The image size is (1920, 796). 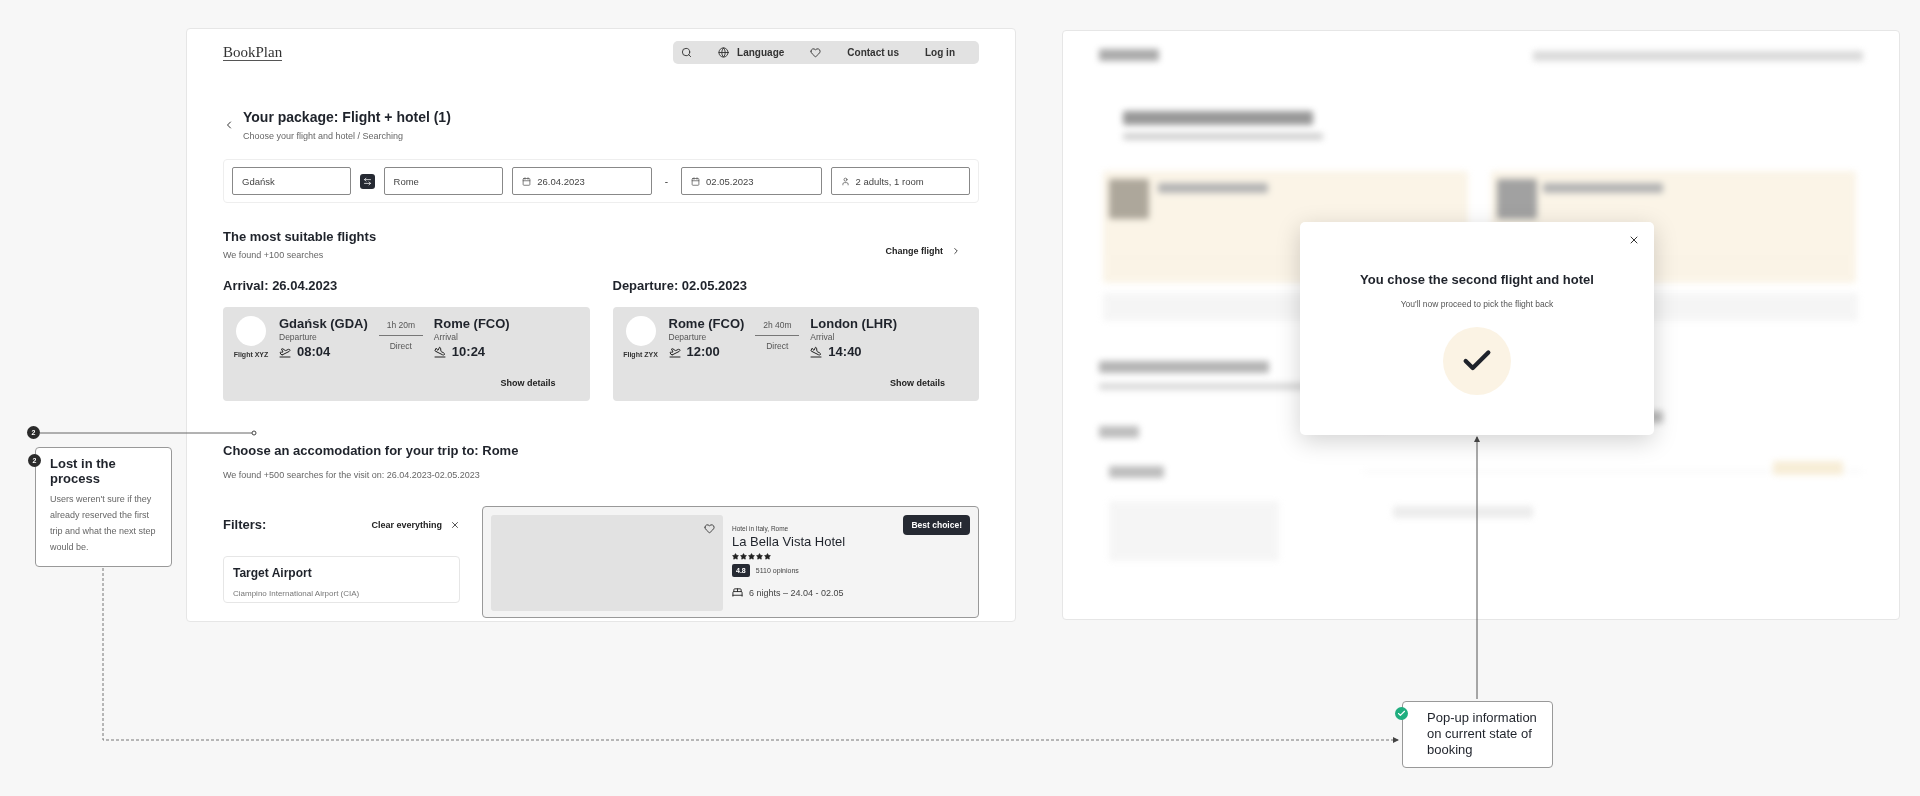 What do you see at coordinates (352, 475) in the screenshot?
I see `section-subtitle: We found +500 searches for the visit on: 26.04.2023-02.05.2023` at bounding box center [352, 475].